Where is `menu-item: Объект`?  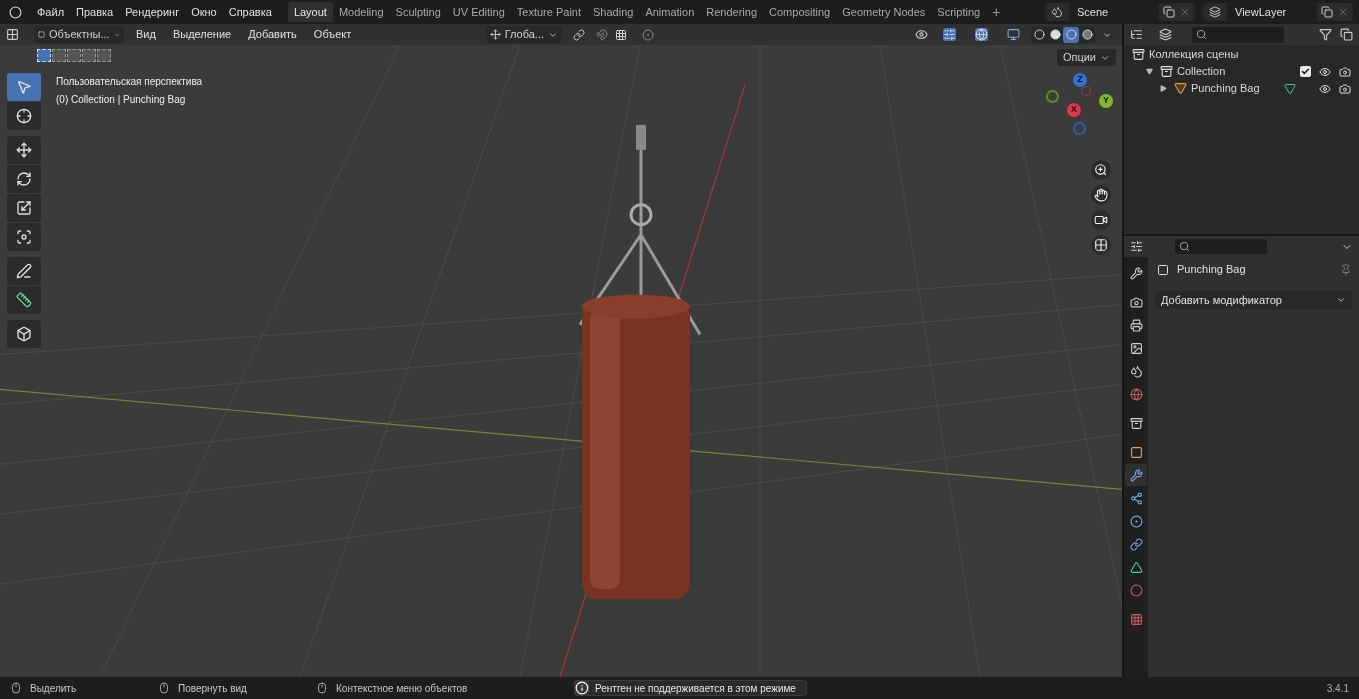
menu-item: Объект is located at coordinates (332, 34).